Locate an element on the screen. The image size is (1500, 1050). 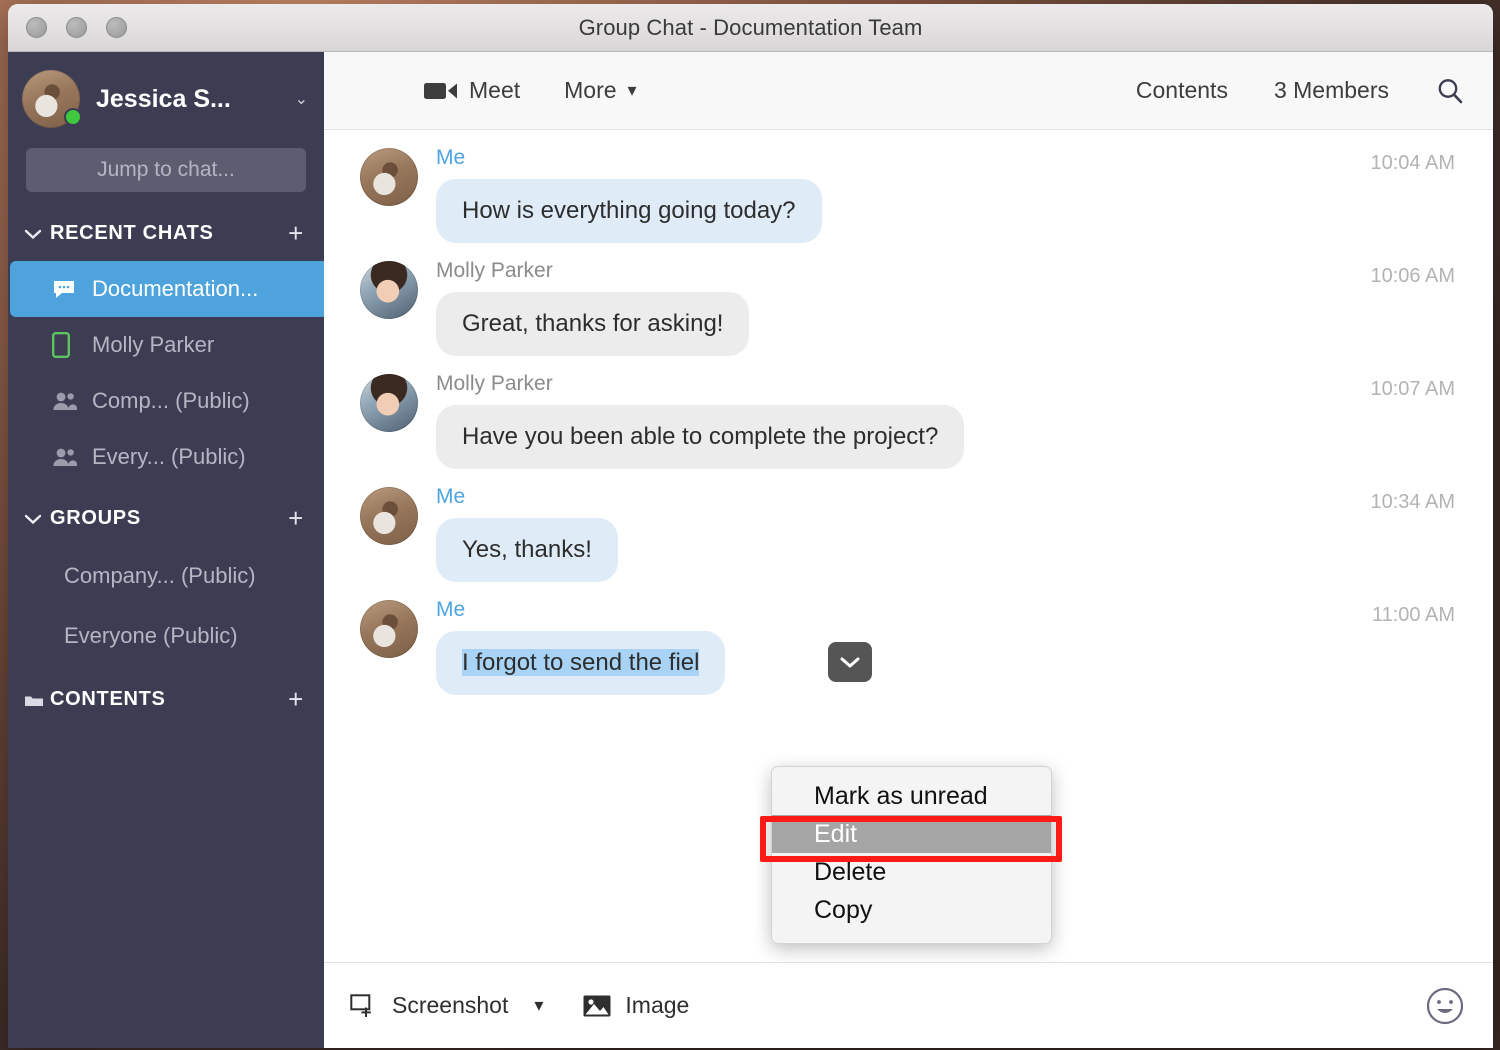
presence-indicator is located at coordinates (73, 117).